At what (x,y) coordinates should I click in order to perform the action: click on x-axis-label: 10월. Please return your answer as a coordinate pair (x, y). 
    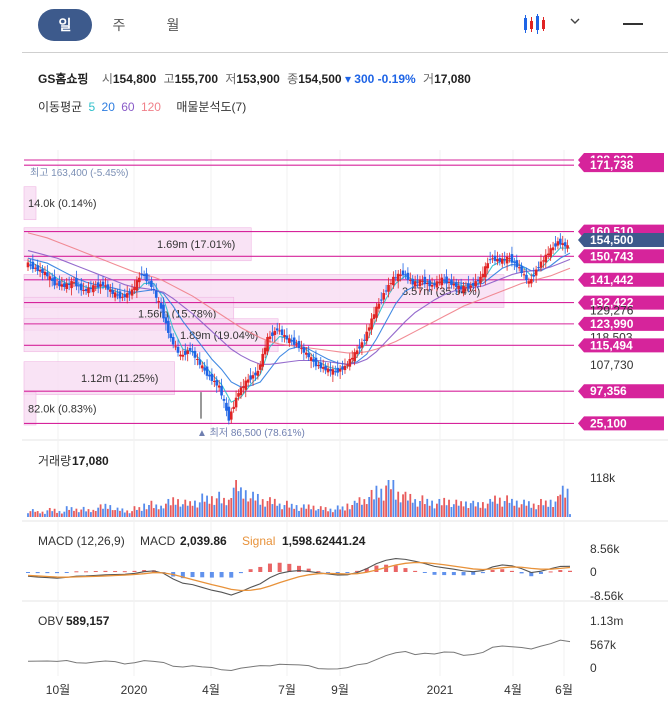
    Looking at the image, I should click on (58, 690).